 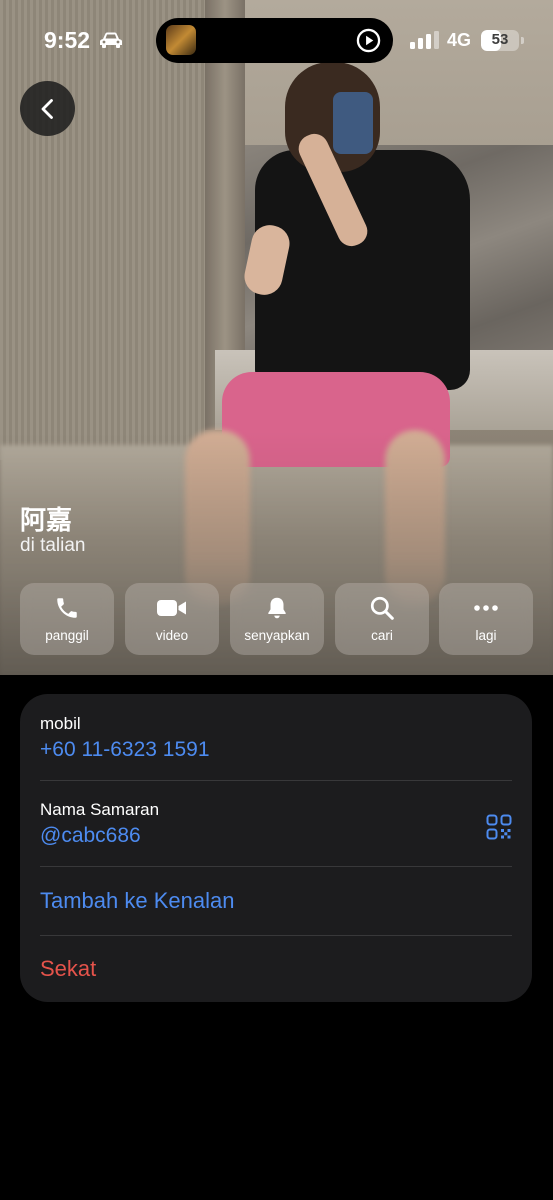 I want to click on username-label: Nama Samaran, so click(x=100, y=809).